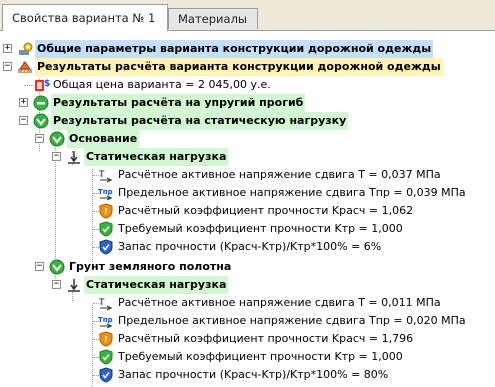 This screenshot has height=387, width=495. I want to click on elastic-result-icon, so click(41, 103).